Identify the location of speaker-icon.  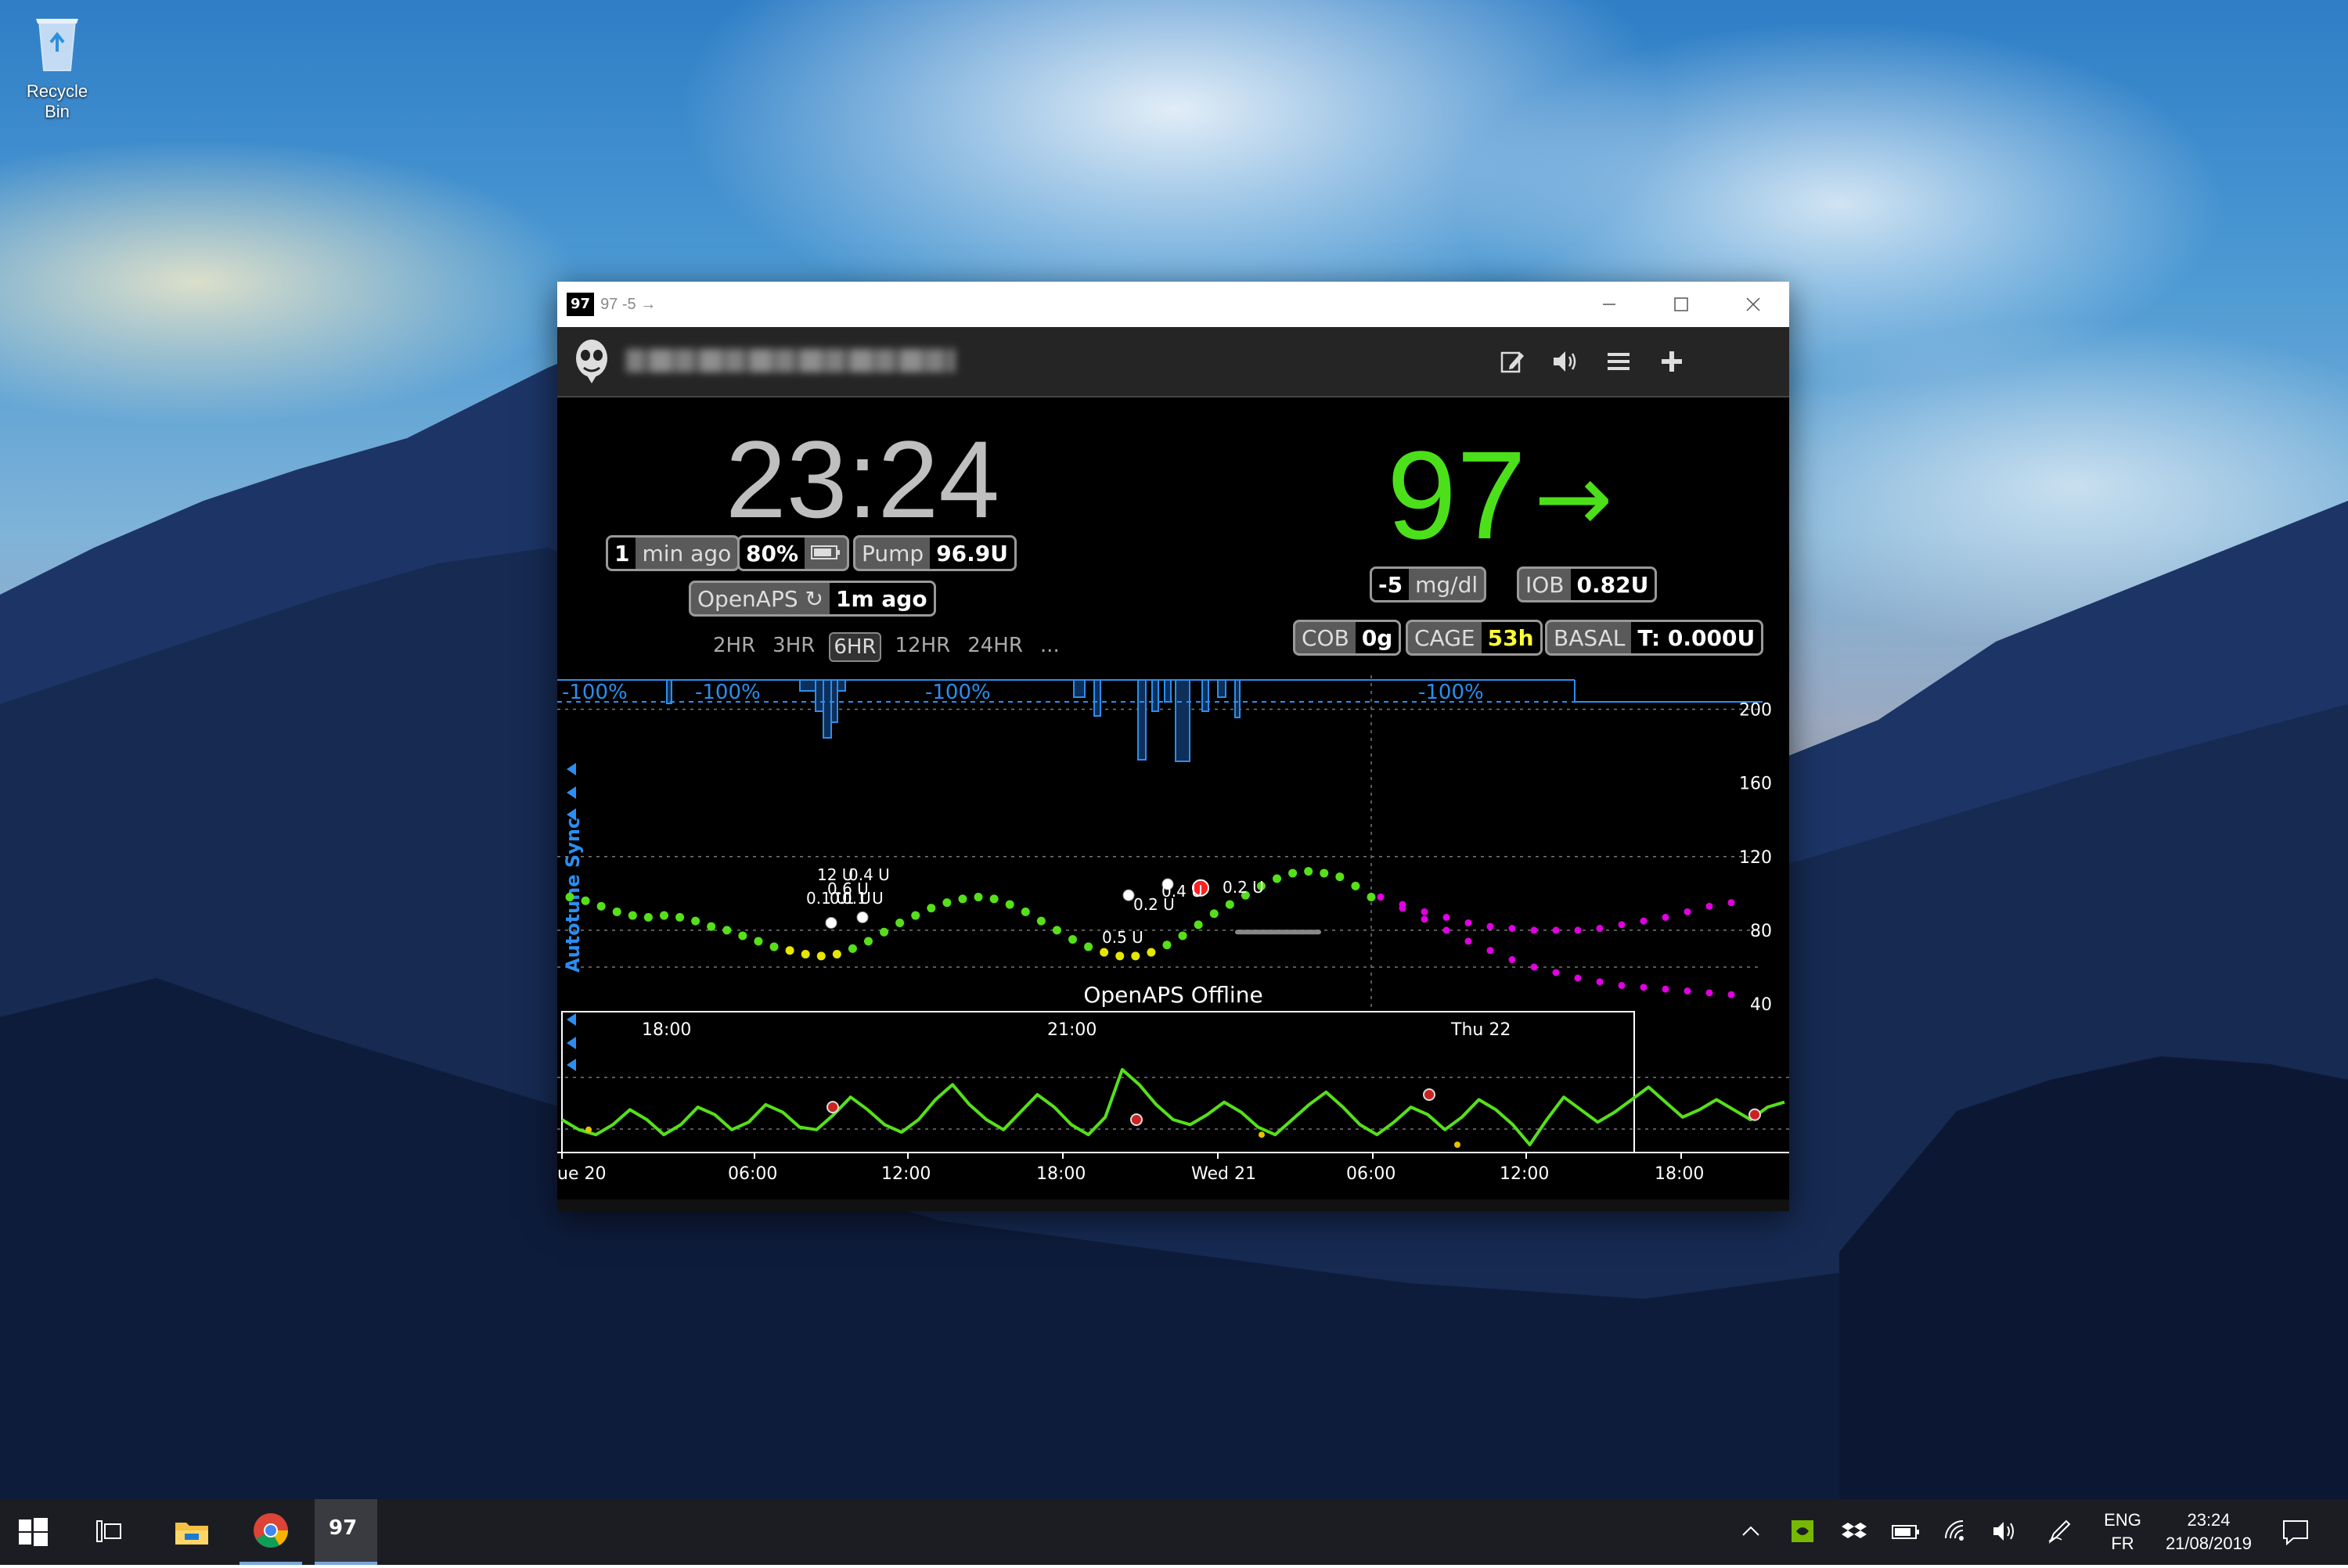
(1565, 362).